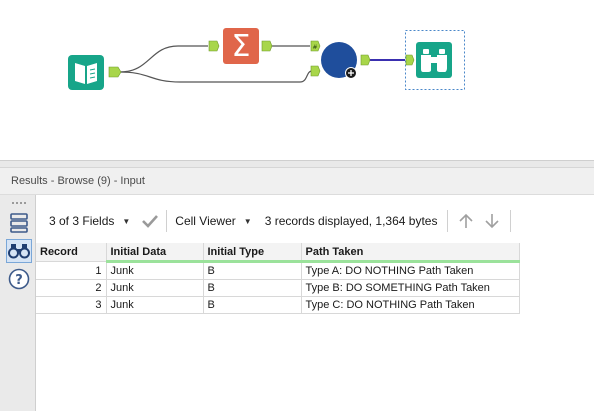 The height and width of the screenshot is (411, 594). I want to click on binoculars-icon, so click(19, 251).